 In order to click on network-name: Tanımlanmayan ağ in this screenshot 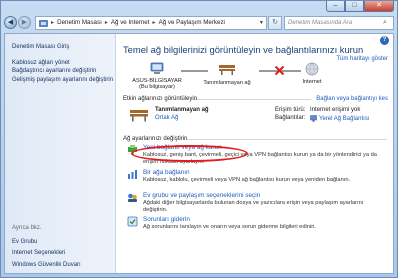, I will do `click(182, 110)`.